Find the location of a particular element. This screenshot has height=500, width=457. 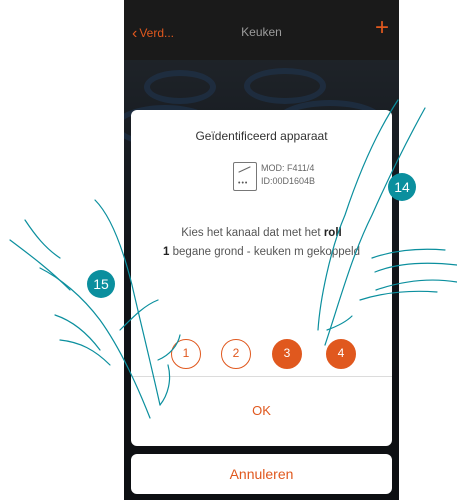

step-badge-15: 15 is located at coordinates (101, 284).